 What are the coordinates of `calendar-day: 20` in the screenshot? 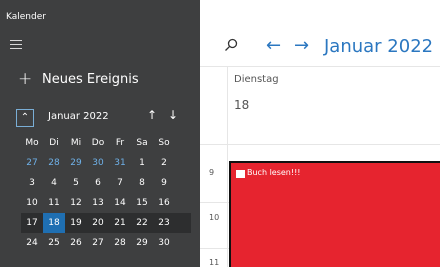 It's located at (98, 223).